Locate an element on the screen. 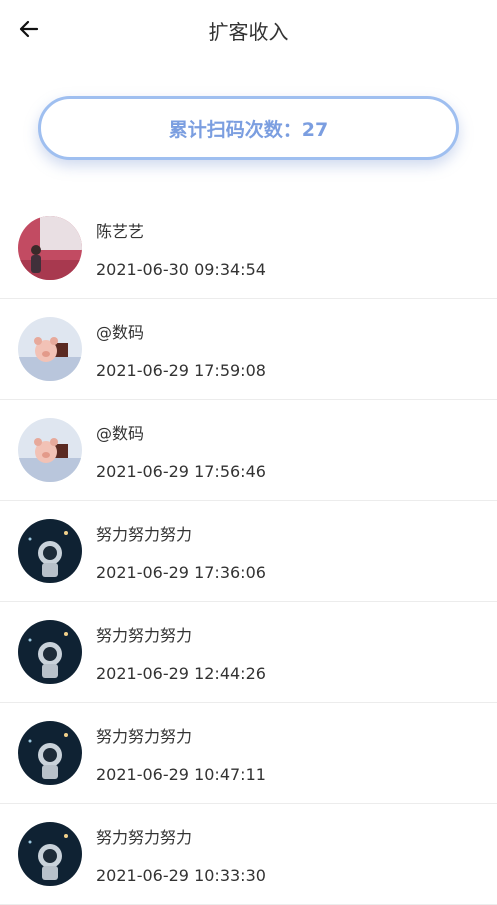 The width and height of the screenshot is (497, 905). scan-count-label: 累计扫码次数：27 is located at coordinates (248, 128).